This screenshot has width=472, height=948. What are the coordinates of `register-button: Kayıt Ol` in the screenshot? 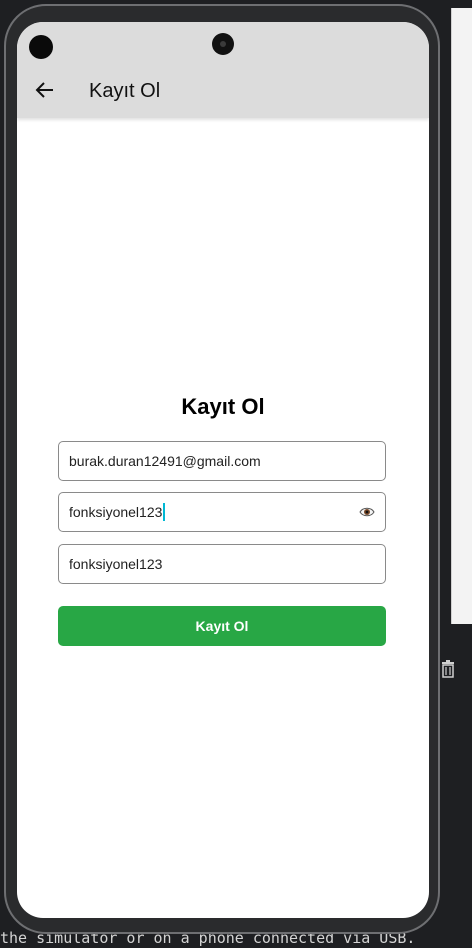 It's located at (222, 626).